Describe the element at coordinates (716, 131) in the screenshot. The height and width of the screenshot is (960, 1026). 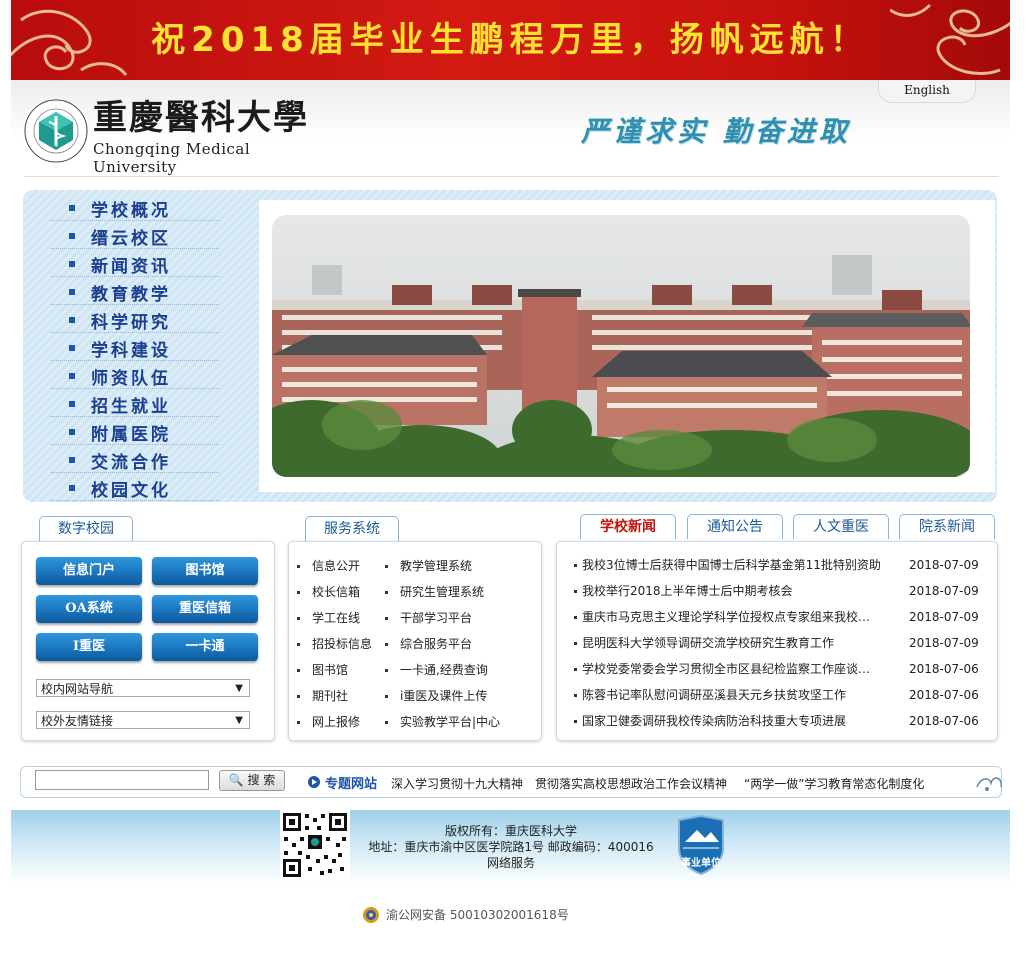
I see `university-motto: 严谨求实 勤奋进取` at that location.